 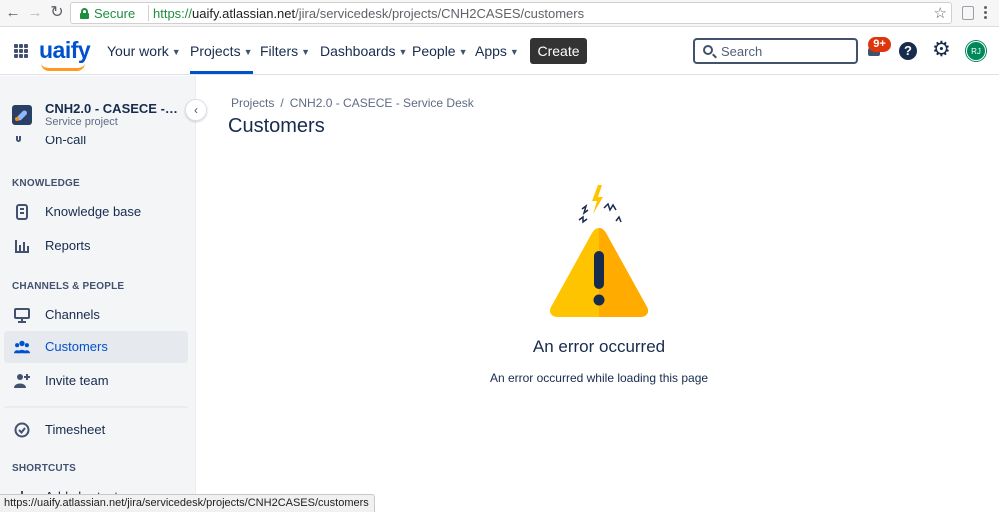 I want to click on logo-text: uaify, so click(x=65, y=50).